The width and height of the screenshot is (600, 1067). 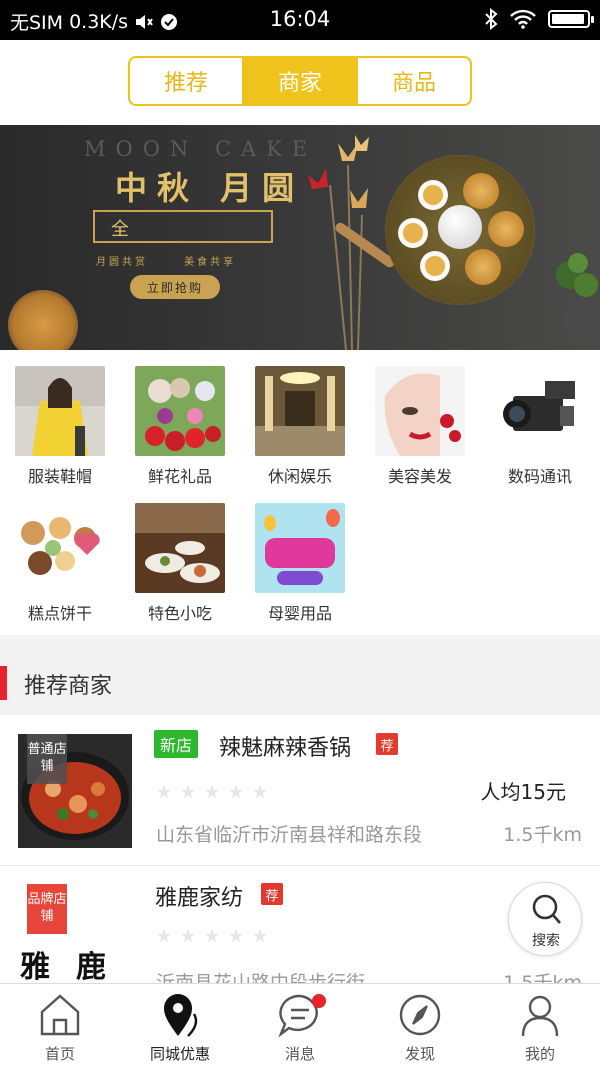 What do you see at coordinates (59, 613) in the screenshot?
I see `category-label: 糕点饼干` at bounding box center [59, 613].